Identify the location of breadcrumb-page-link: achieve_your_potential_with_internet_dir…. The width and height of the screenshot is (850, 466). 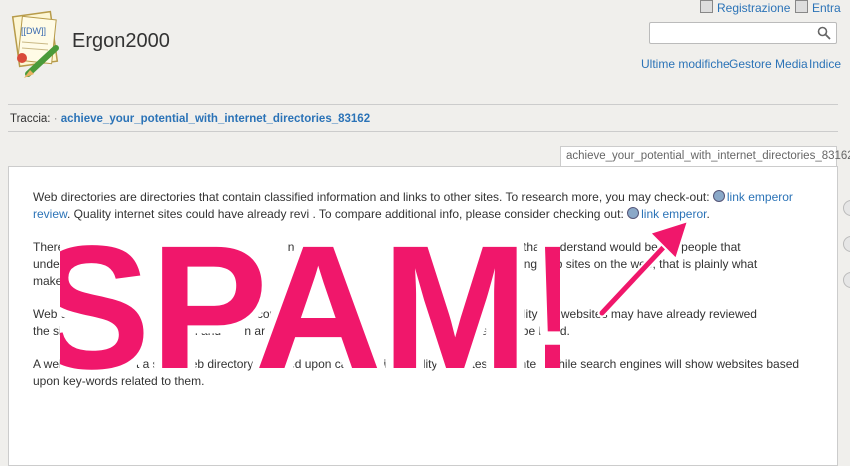
(215, 119).